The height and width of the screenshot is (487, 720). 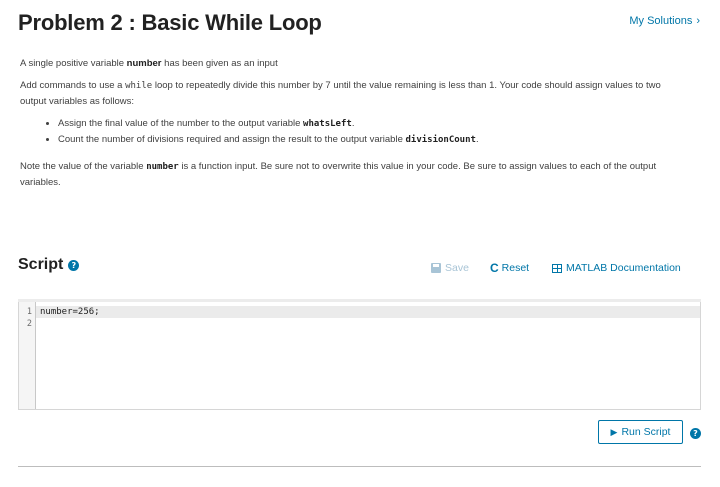 I want to click on line-number-gutter: 1 2, so click(x=27, y=354).